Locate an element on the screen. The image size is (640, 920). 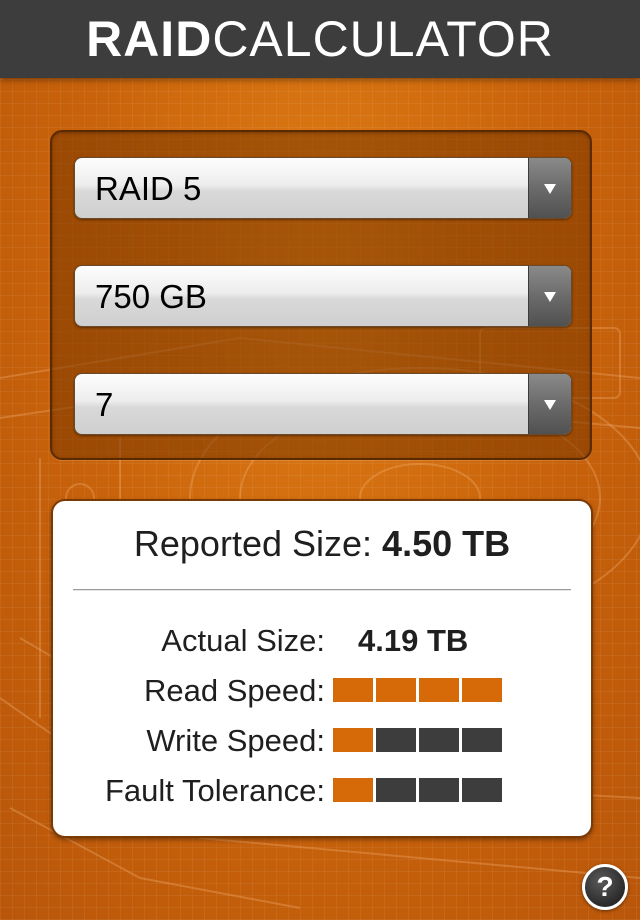
reported-size: Reported Size: 4.50 TB is located at coordinates (322, 544).